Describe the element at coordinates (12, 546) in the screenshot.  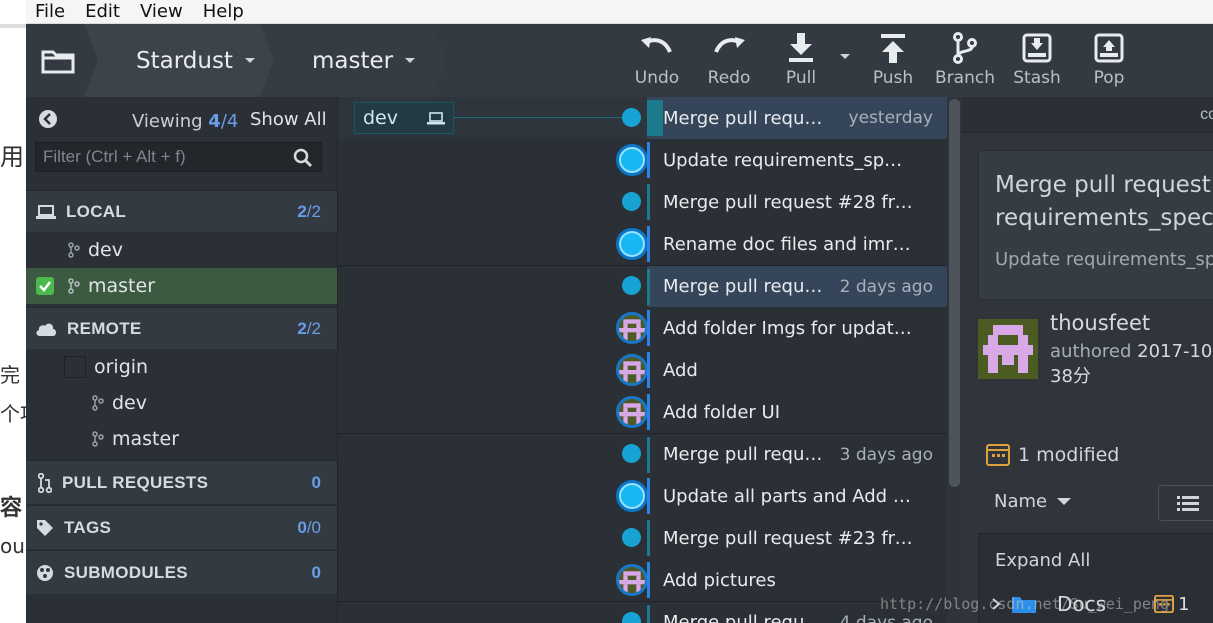
I see `background-text: ou` at that location.